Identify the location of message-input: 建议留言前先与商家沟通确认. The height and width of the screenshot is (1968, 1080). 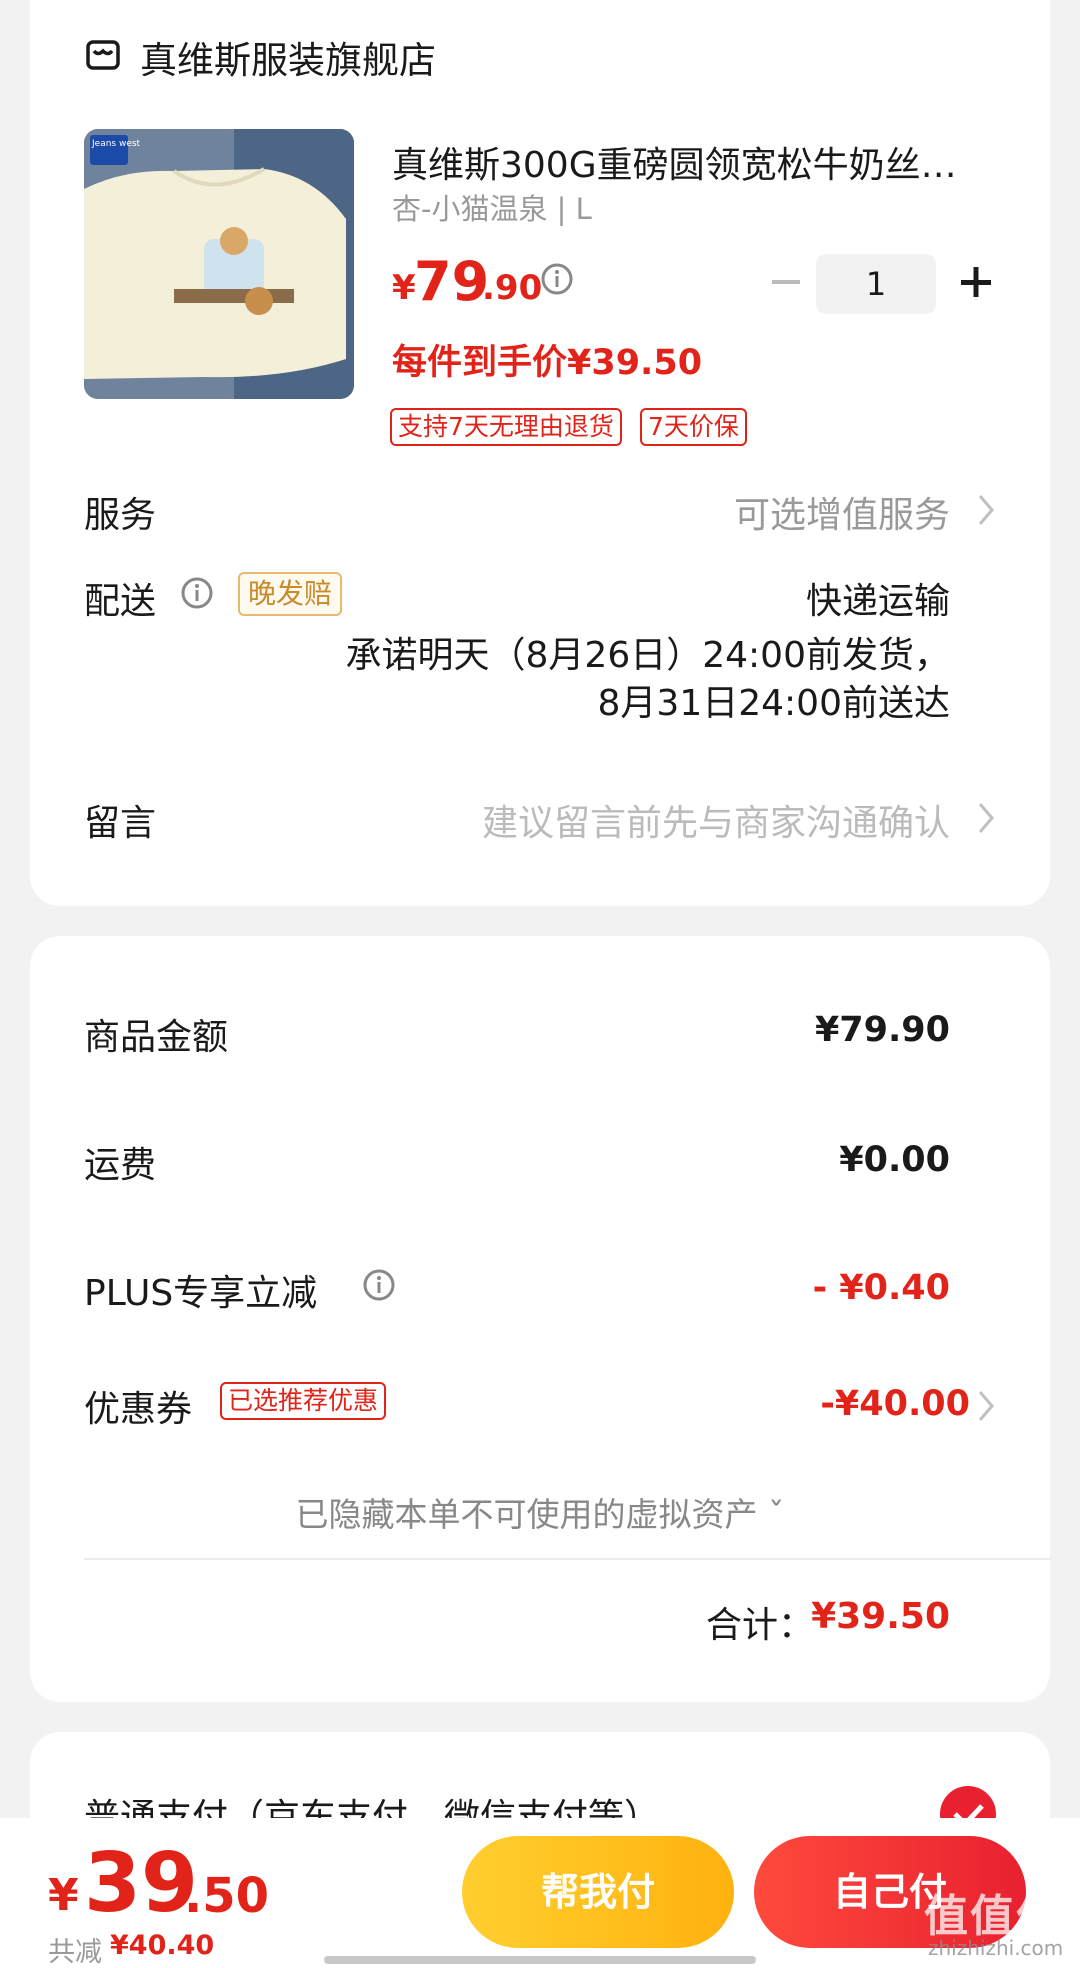
(716, 820).